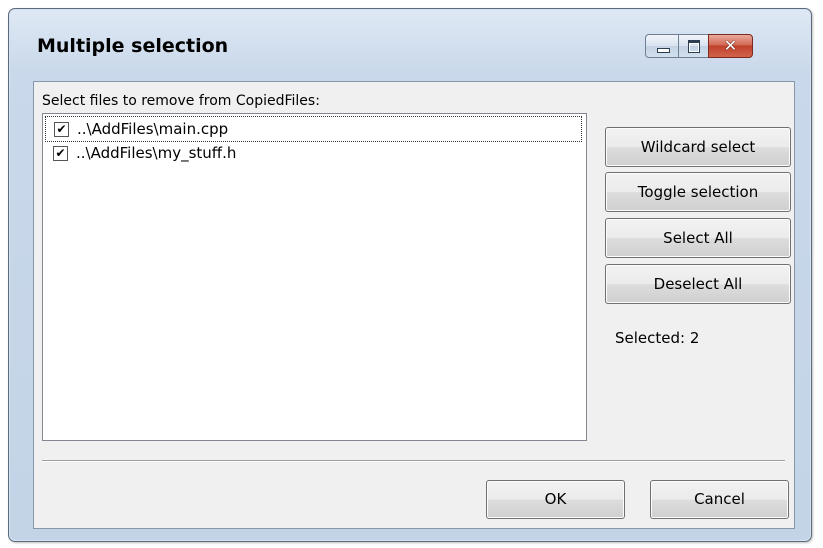 This screenshot has width=823, height=548. I want to click on close-button: ✕, so click(730, 46).